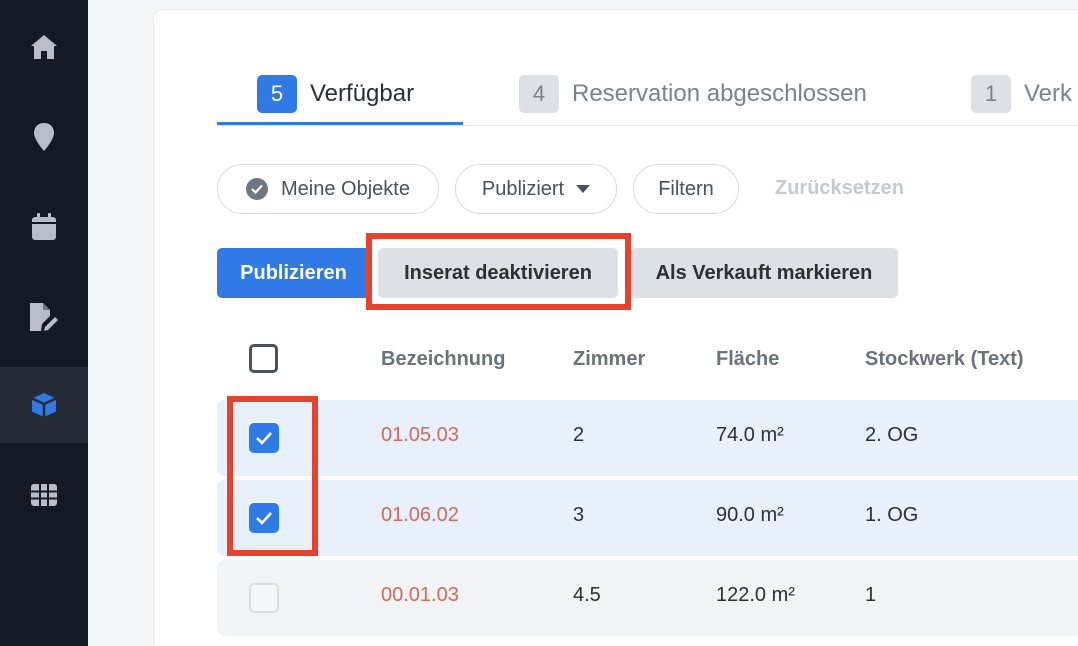 This screenshot has width=1078, height=646. I want to click on chip-label: Meine Objekte, so click(345, 188).